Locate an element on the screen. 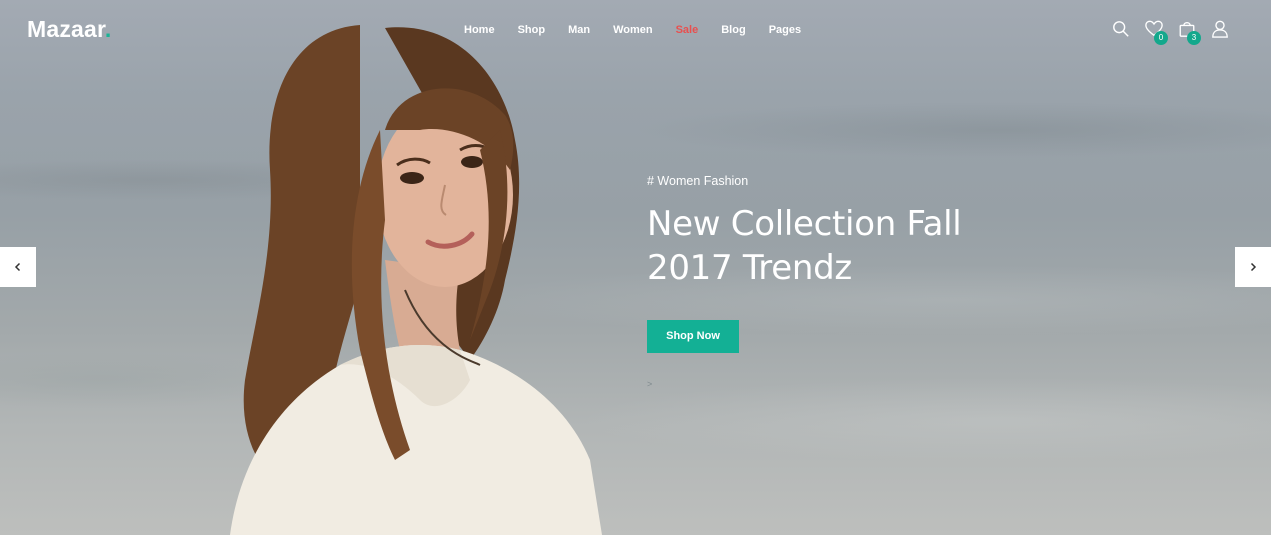 The width and height of the screenshot is (1271, 535). header-actions: 0 3 is located at coordinates (1165, 32).